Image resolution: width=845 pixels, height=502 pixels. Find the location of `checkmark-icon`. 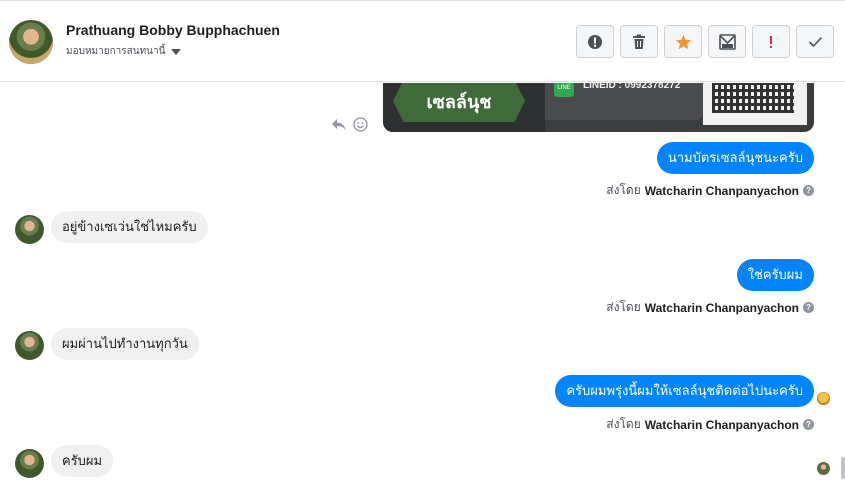

checkmark-icon is located at coordinates (815, 41).